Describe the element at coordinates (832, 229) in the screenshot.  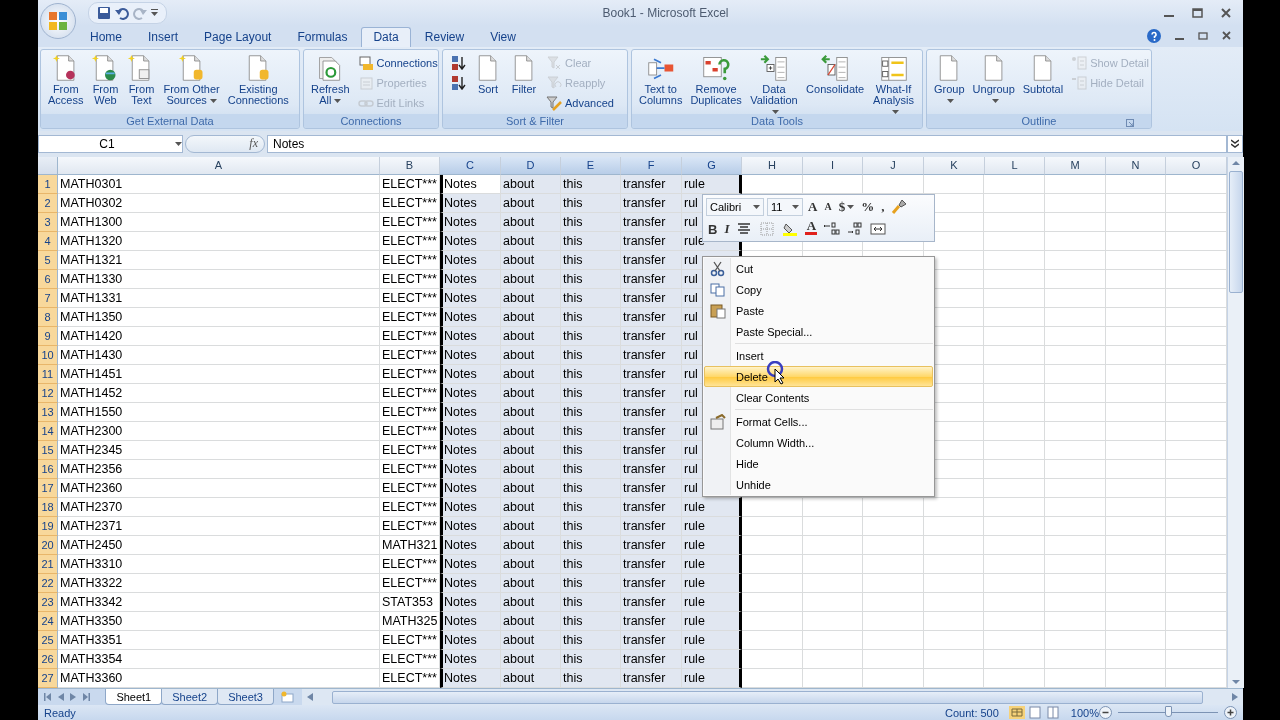
I see `increase-decimal-icon` at that location.